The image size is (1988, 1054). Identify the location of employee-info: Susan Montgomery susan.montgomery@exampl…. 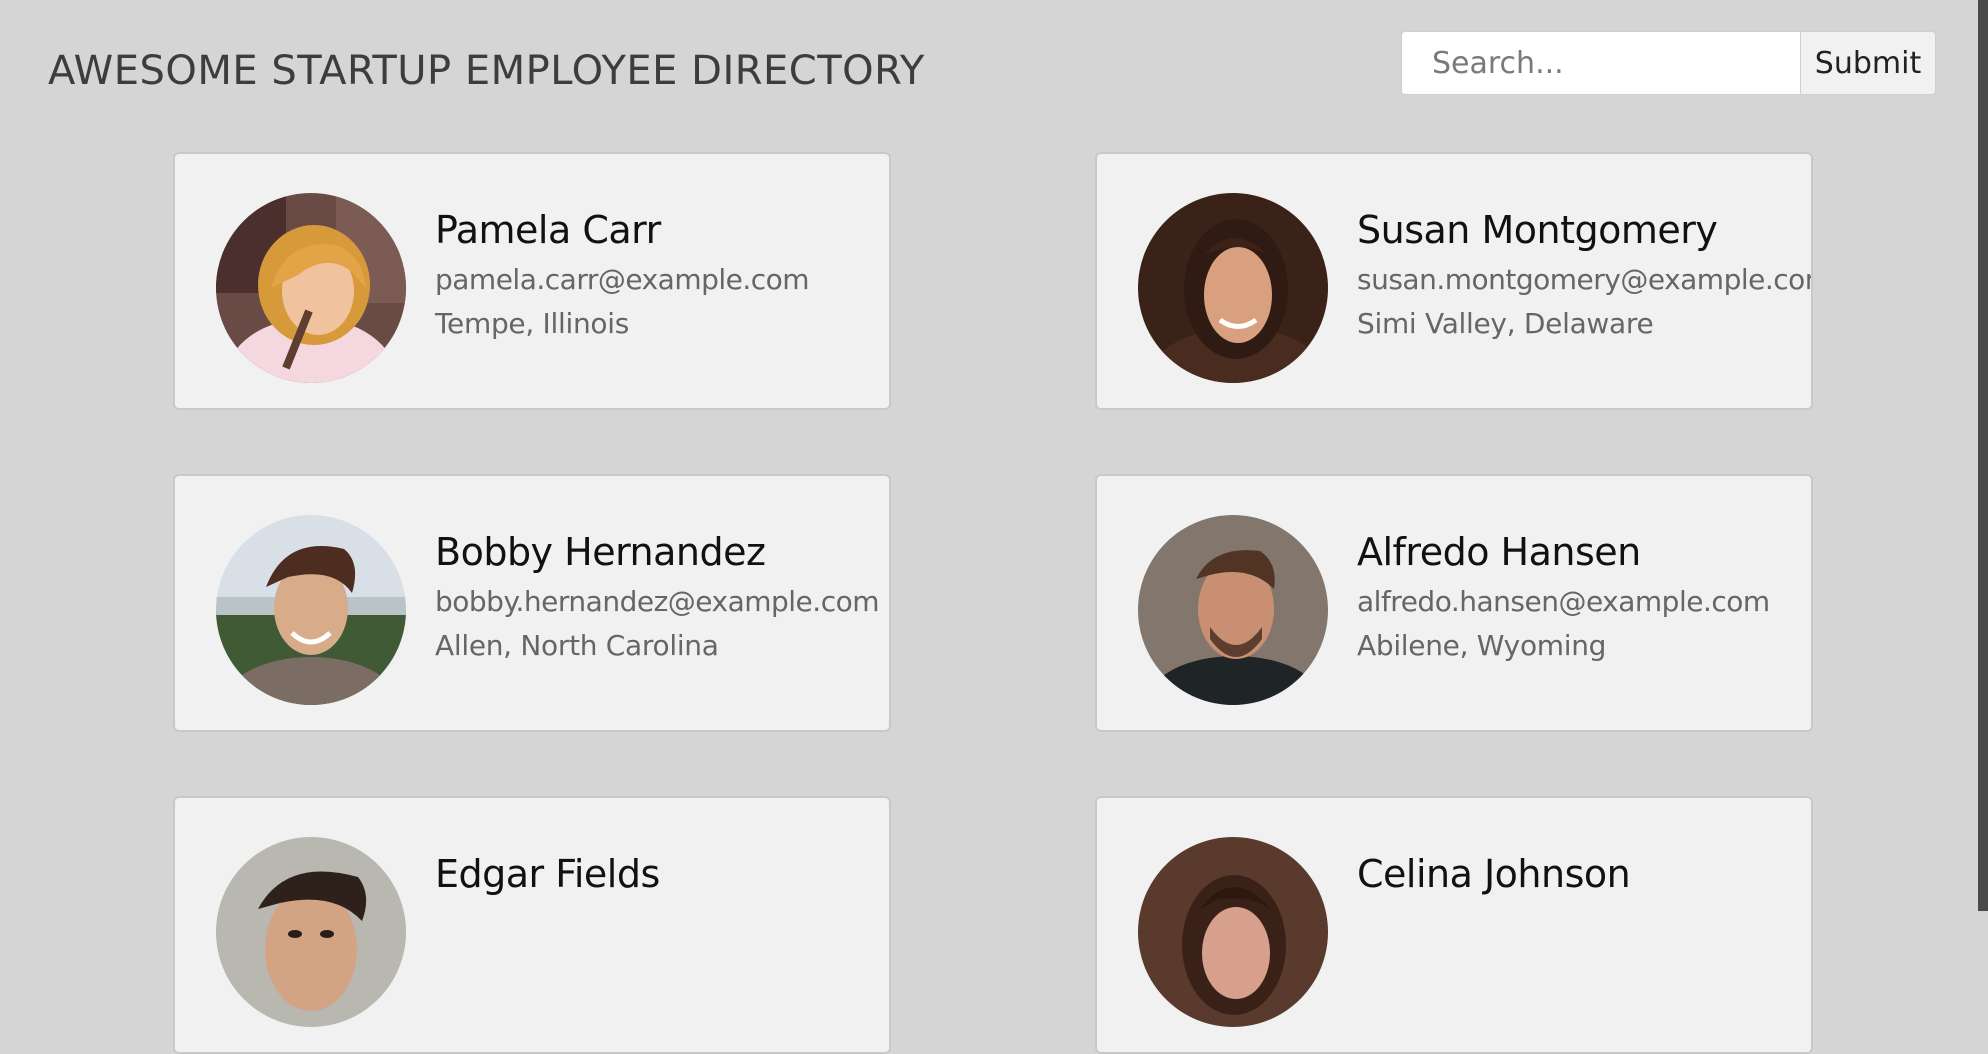
(1585, 276).